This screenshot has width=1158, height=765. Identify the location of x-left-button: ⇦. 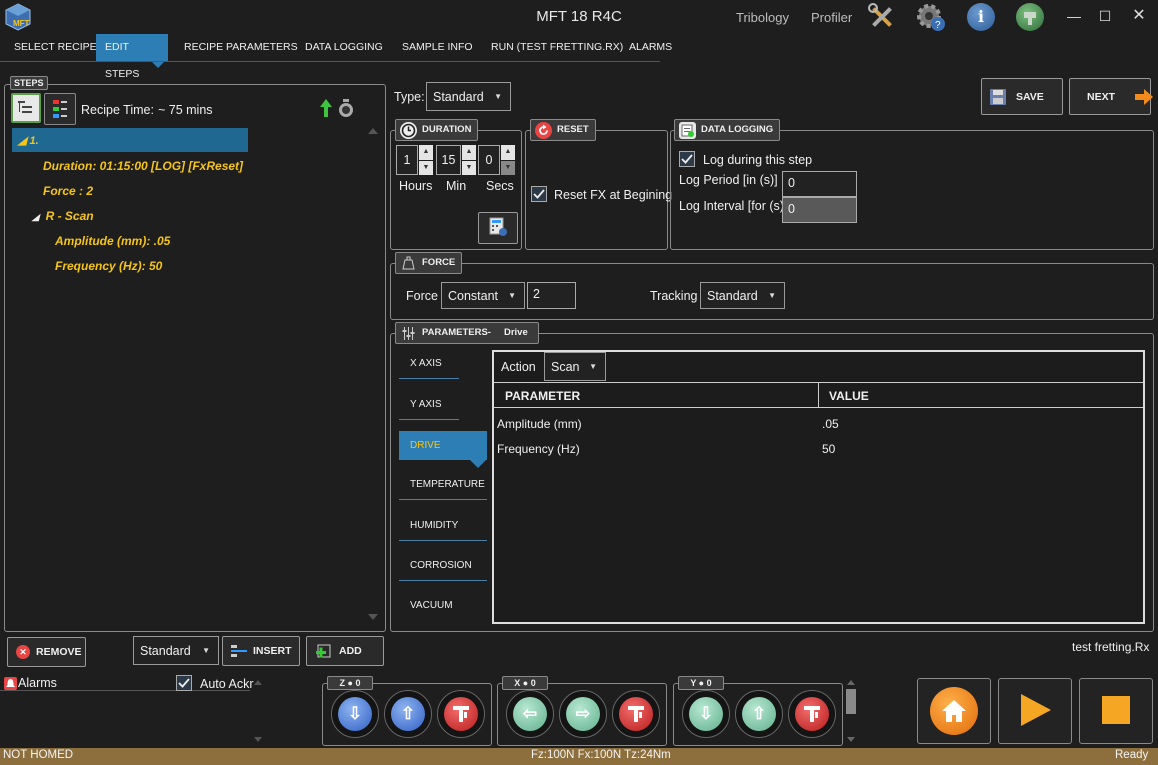
(530, 714).